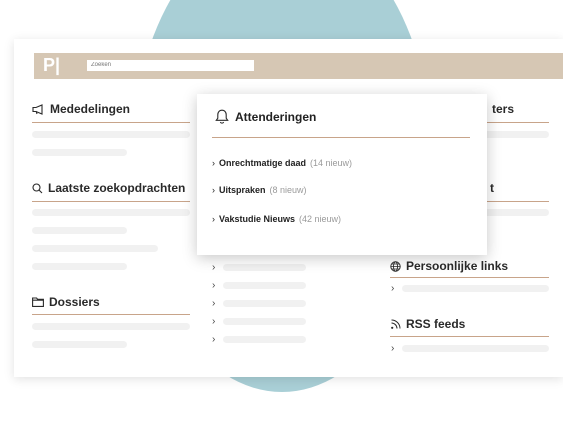 This screenshot has width=563, height=423. What do you see at coordinates (117, 188) in the screenshot?
I see `section-title-zoekopdrachten: Laatste zoekopdrachten` at bounding box center [117, 188].